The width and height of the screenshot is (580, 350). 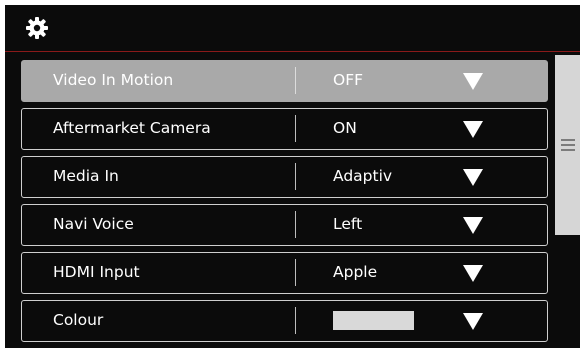 I want to click on colour-swatch, so click(x=373, y=320).